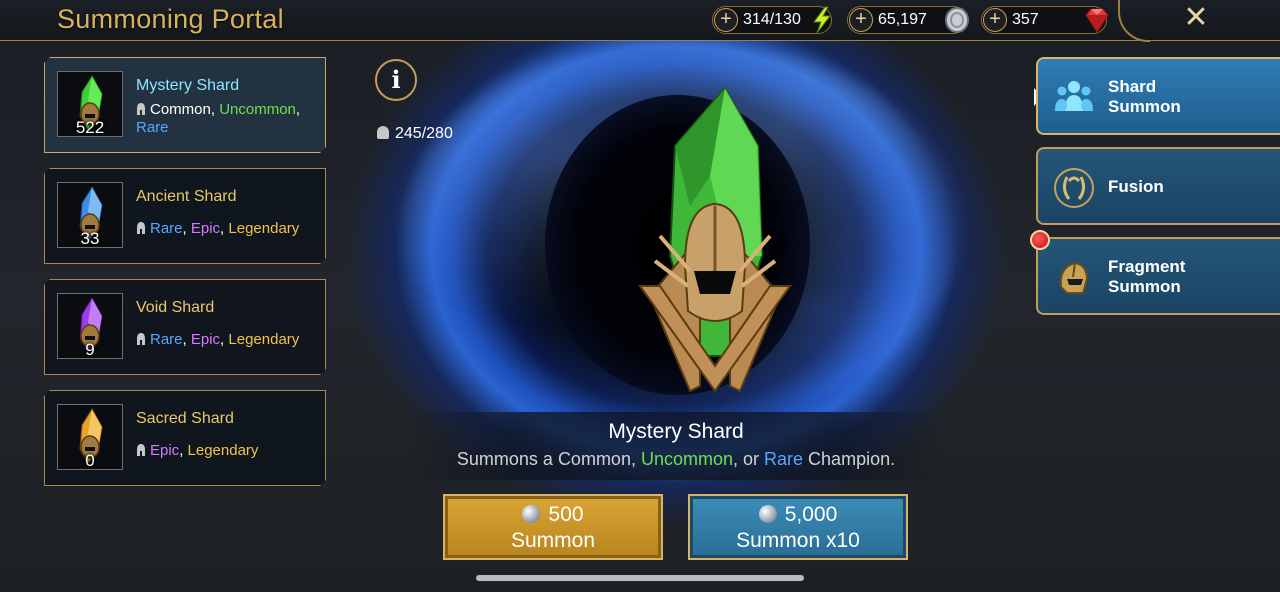 The image size is (1280, 592). Describe the element at coordinates (1074, 277) in the screenshot. I see `helmet-fragment-icon` at that location.